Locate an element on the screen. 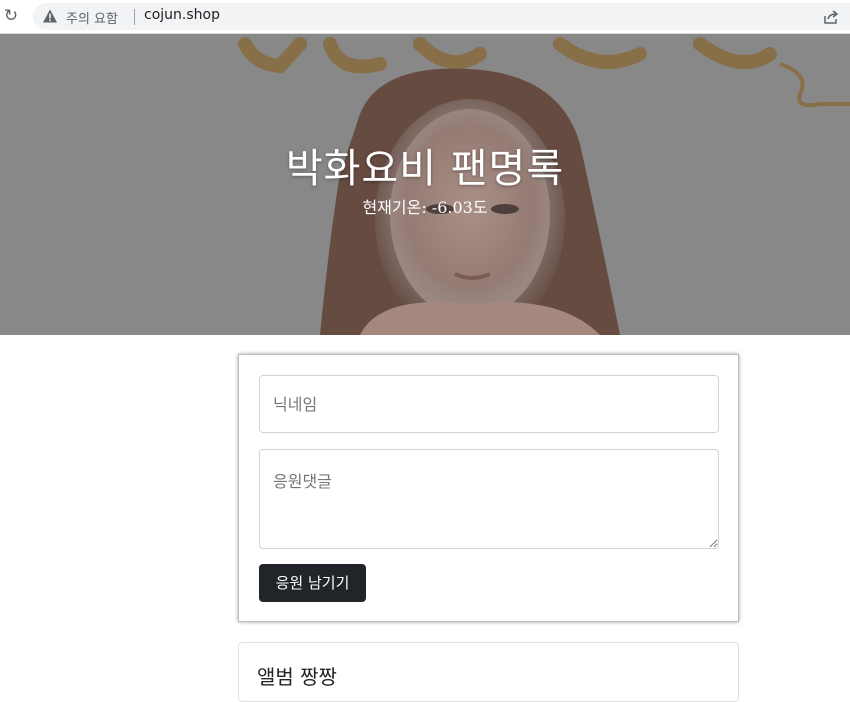 This screenshot has height=702, width=850. album-title: 앨범 짱짱 is located at coordinates (297, 677).